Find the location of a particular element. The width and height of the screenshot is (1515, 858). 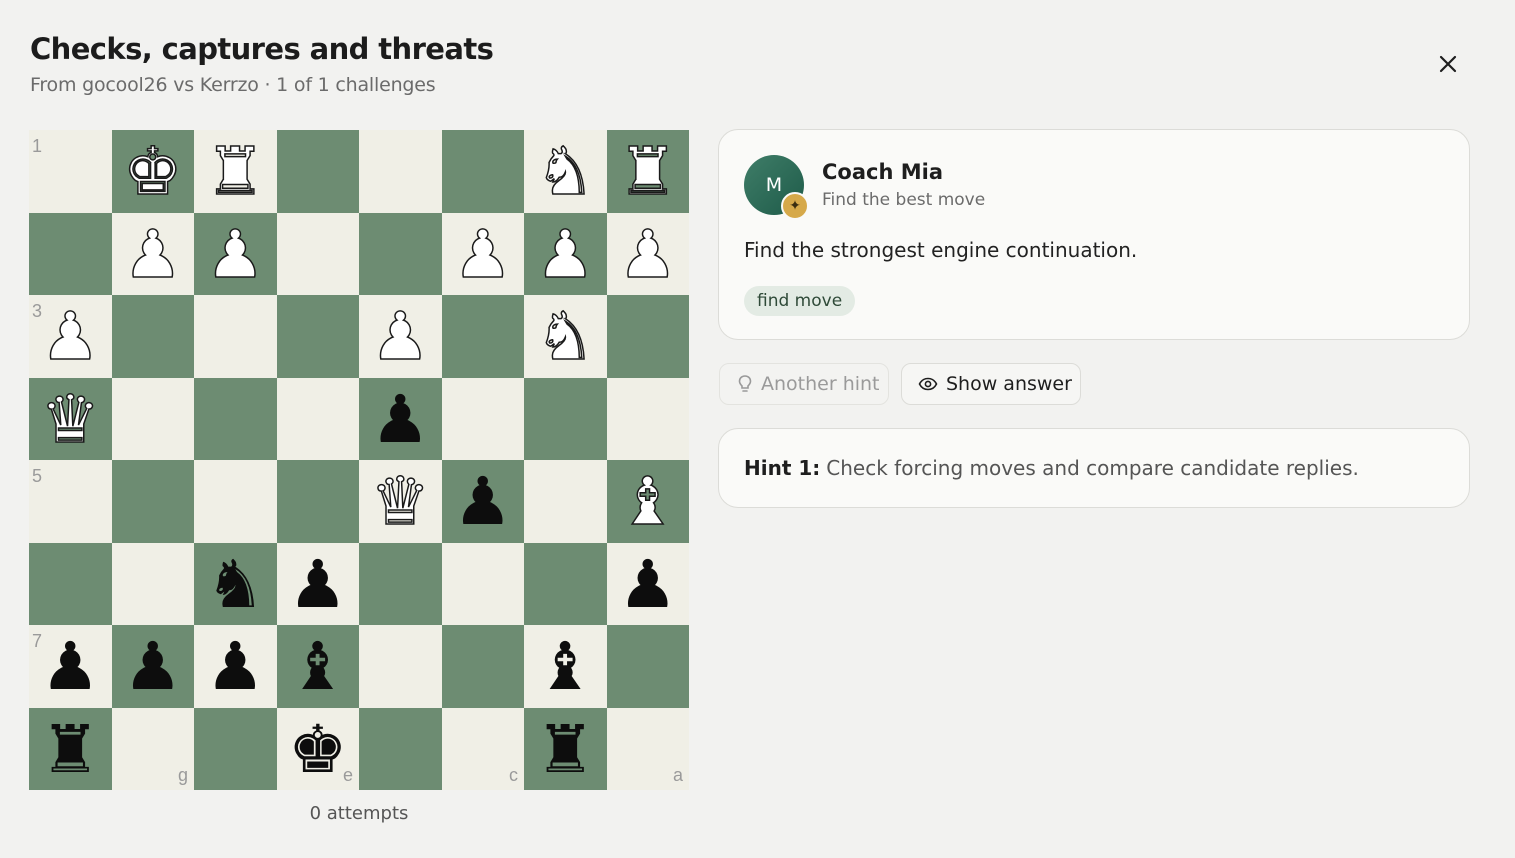

board-square: 3 ♟ is located at coordinates (70, 336).